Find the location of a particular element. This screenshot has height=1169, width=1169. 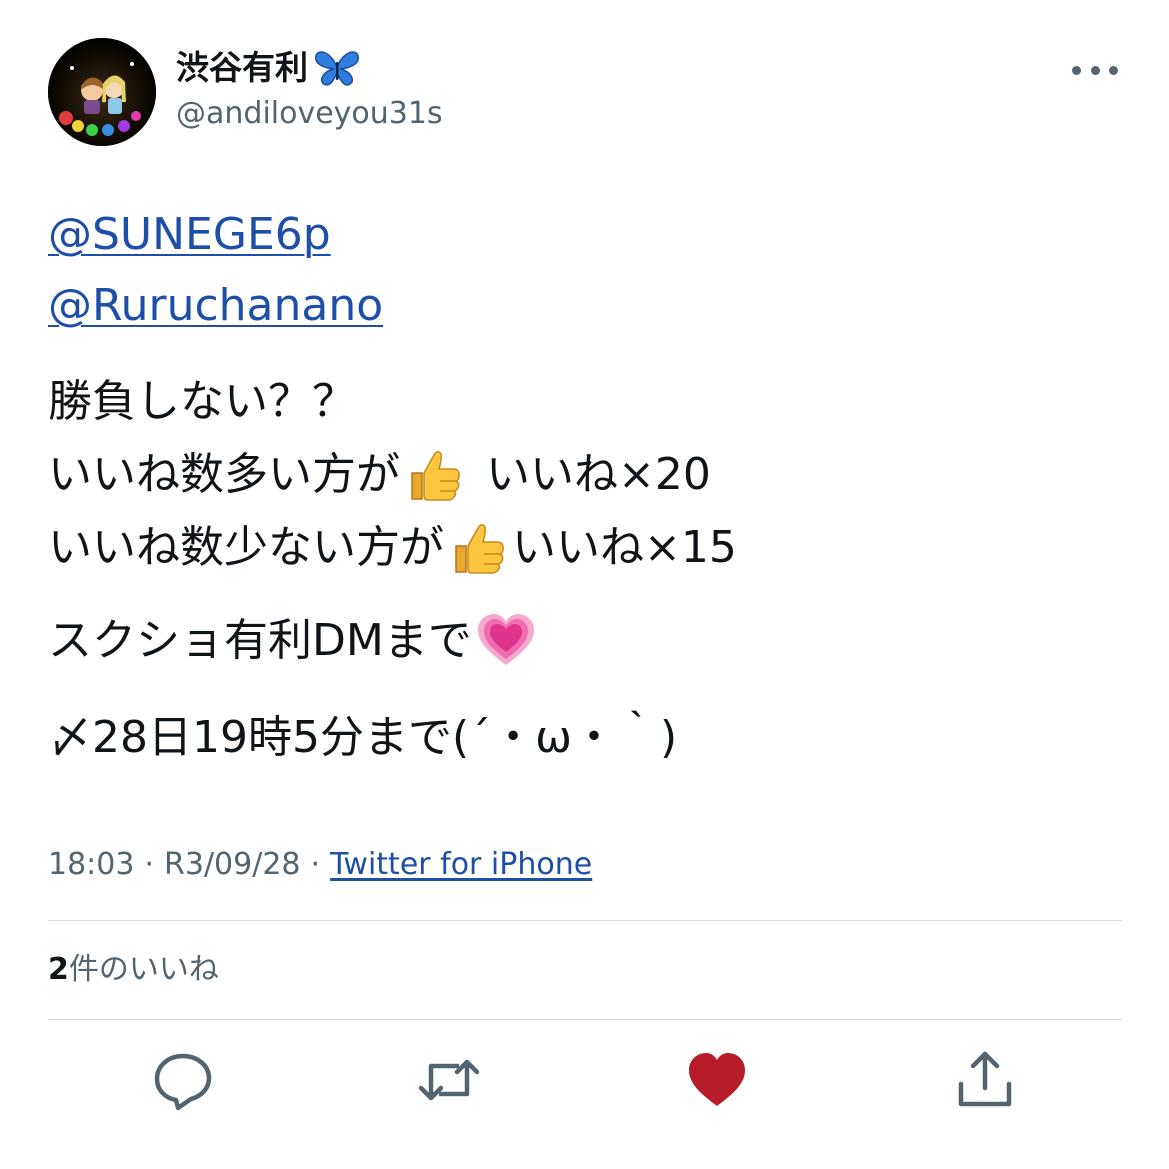

tweet-text-line: 〆28日19時5分まで(´・ω・｀) is located at coordinates (362, 738).